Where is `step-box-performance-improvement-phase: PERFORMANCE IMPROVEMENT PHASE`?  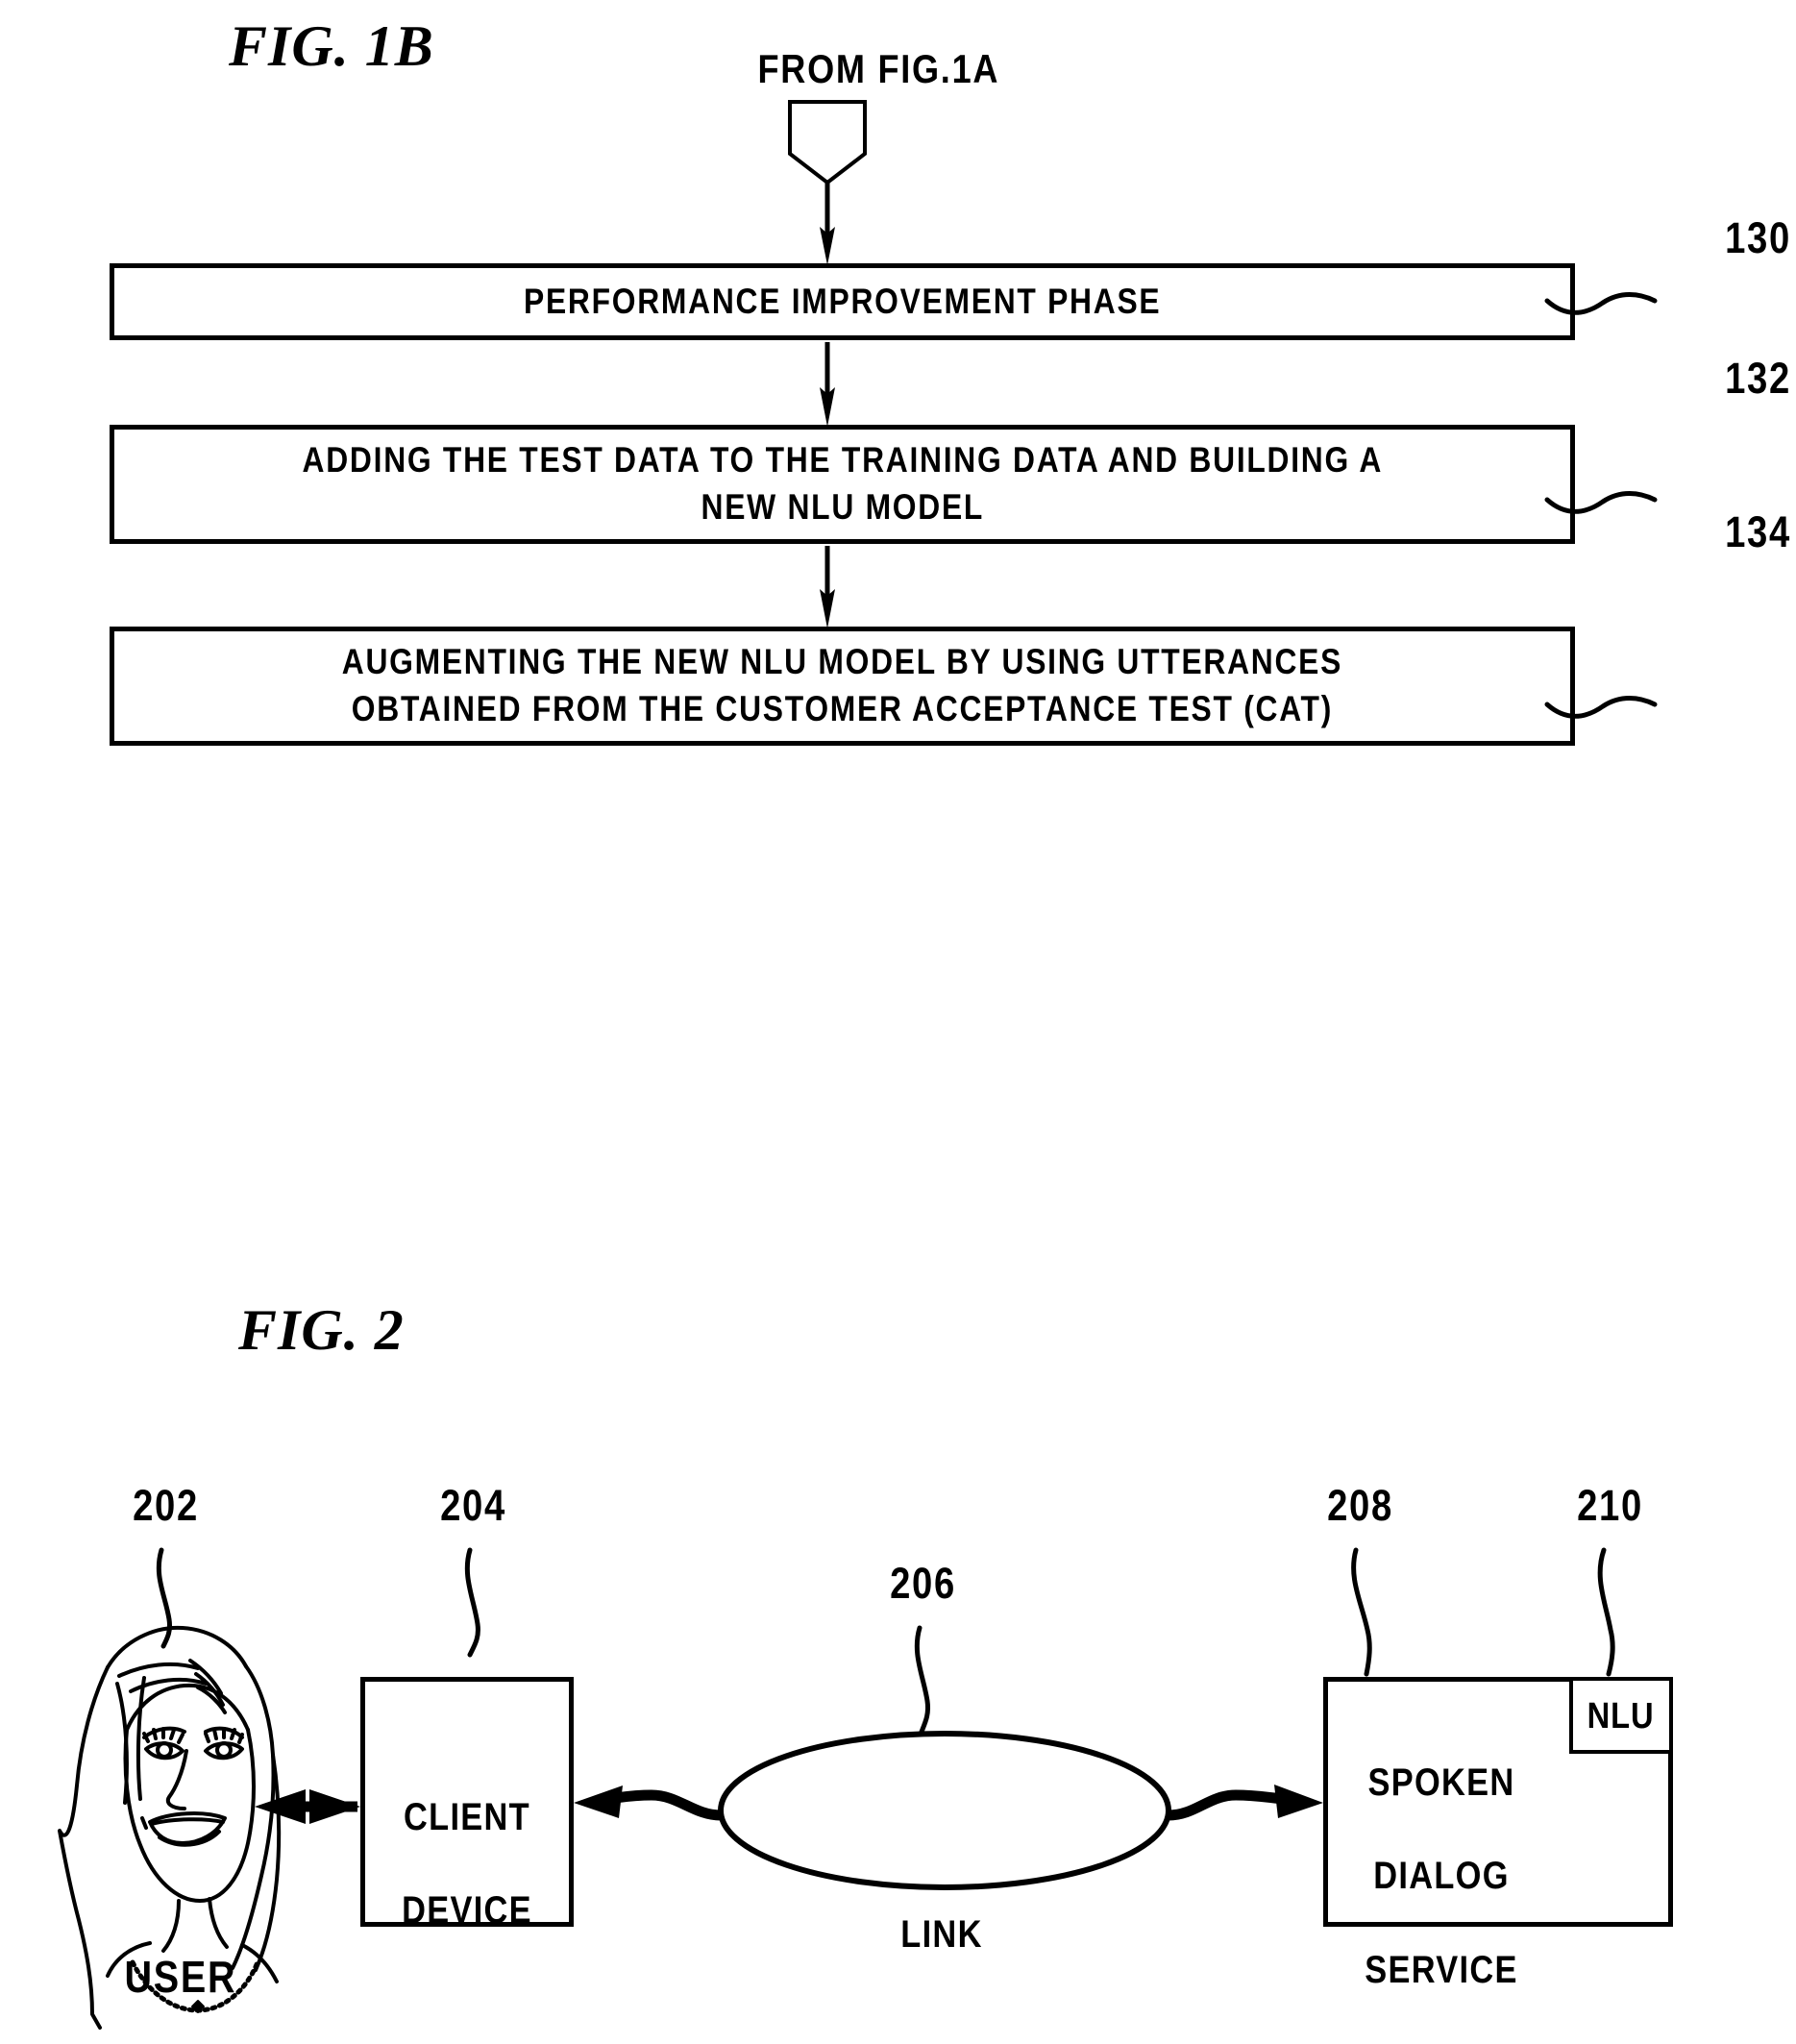
step-box-performance-improvement-phase: PERFORMANCE IMPROVEMENT PHASE is located at coordinates (842, 301).